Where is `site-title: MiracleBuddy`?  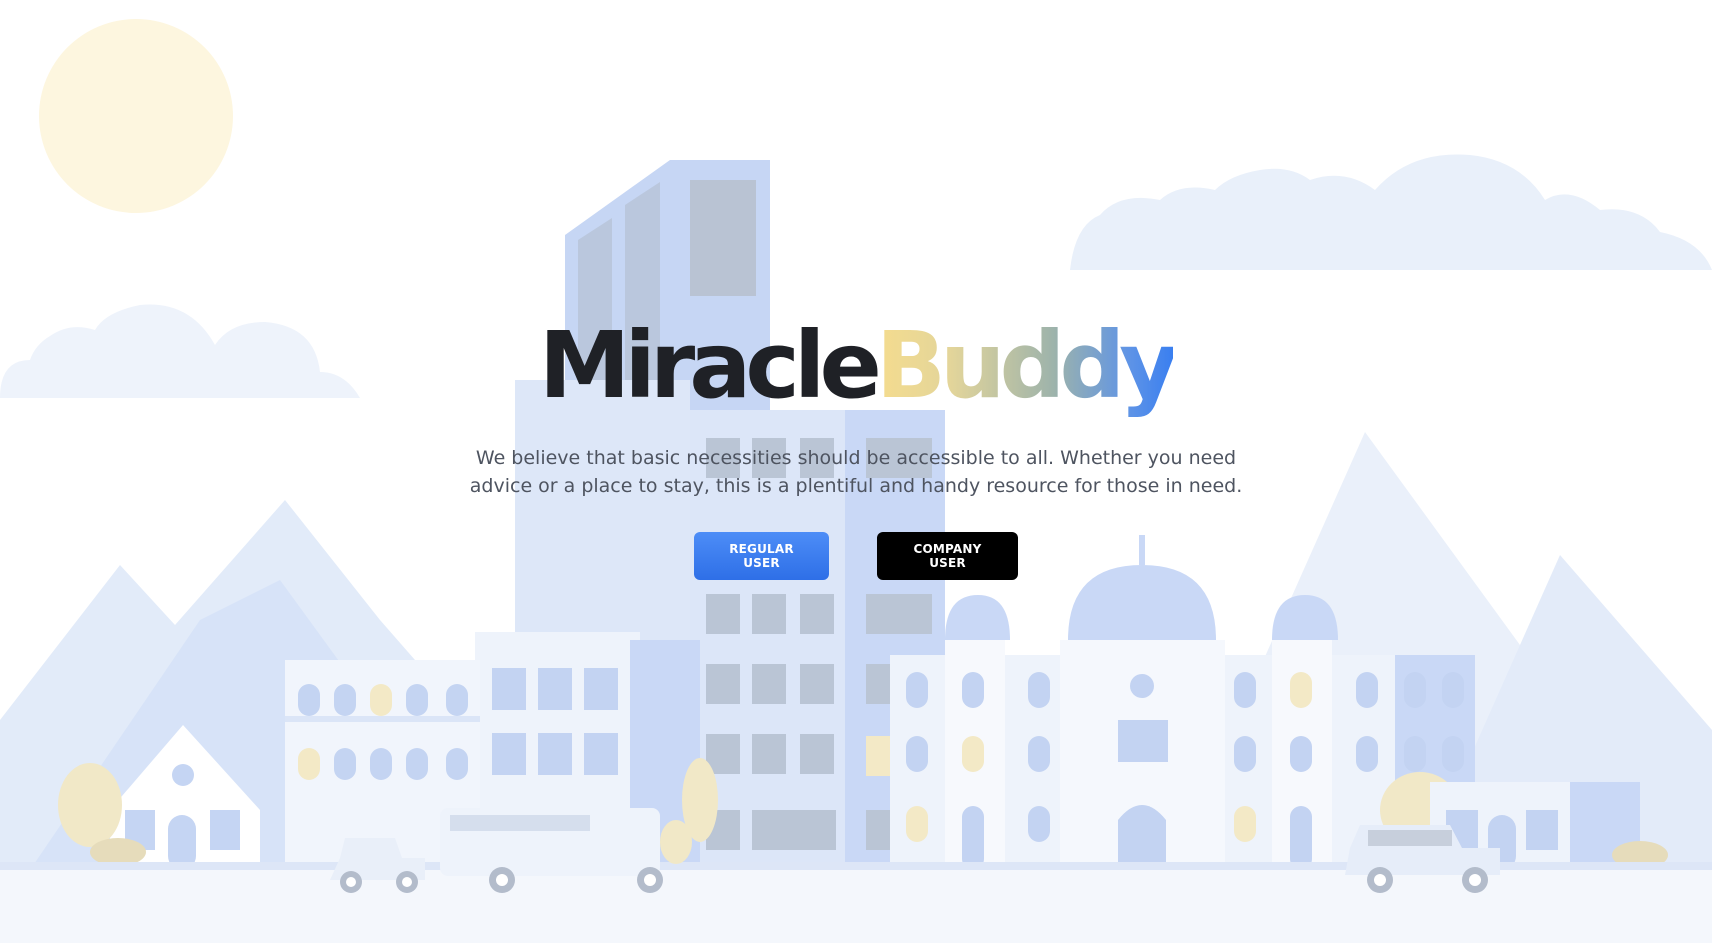
site-title: MiracleBuddy is located at coordinates (856, 366).